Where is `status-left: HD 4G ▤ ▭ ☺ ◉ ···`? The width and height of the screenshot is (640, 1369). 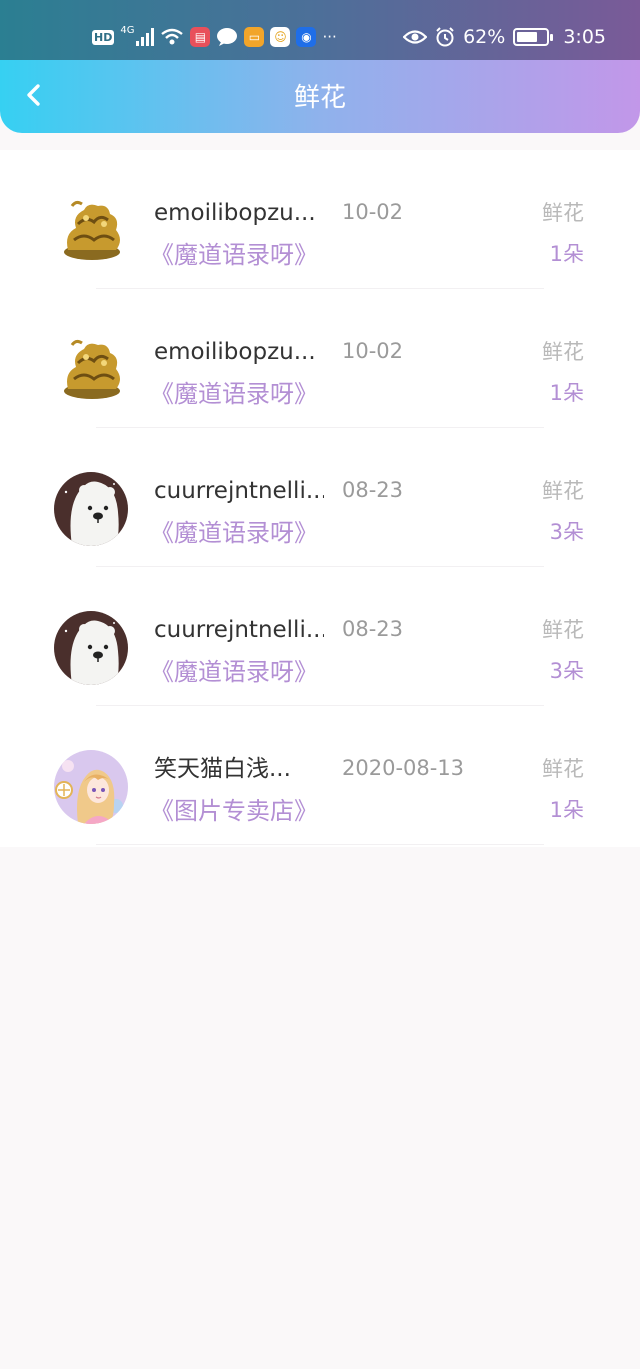
status-left: HD 4G ▤ ▭ ☺ ◉ ··· is located at coordinates (214, 37).